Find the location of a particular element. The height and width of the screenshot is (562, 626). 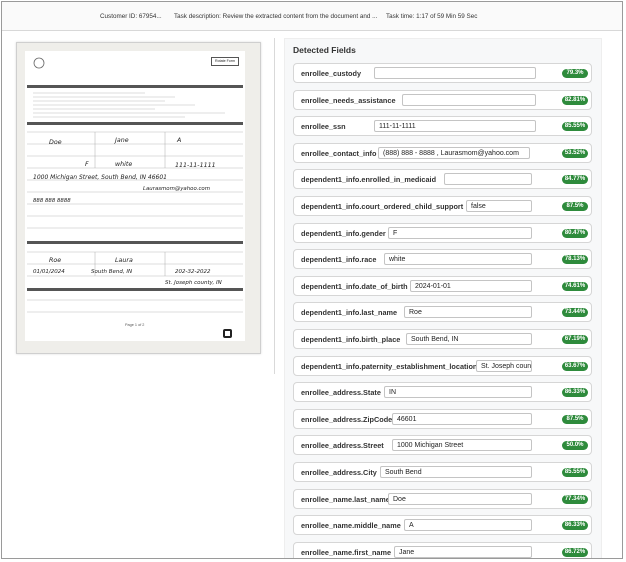

field-label: dependent1_info.enrolled_in_medicaid is located at coordinates (369, 180).